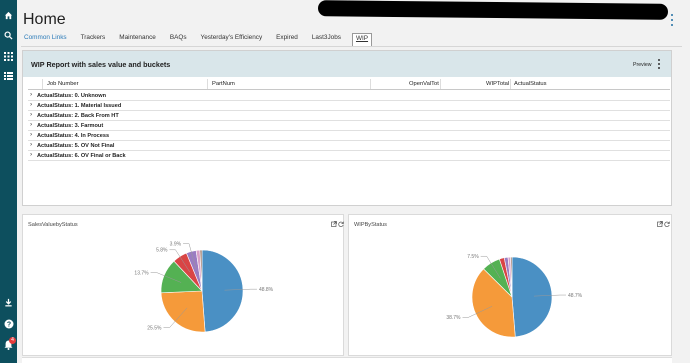 The height and width of the screenshot is (363, 690). What do you see at coordinates (81, 156) in the screenshot?
I see `group-row-label: ActualStatus: 6. OV Final or Back` at bounding box center [81, 156].